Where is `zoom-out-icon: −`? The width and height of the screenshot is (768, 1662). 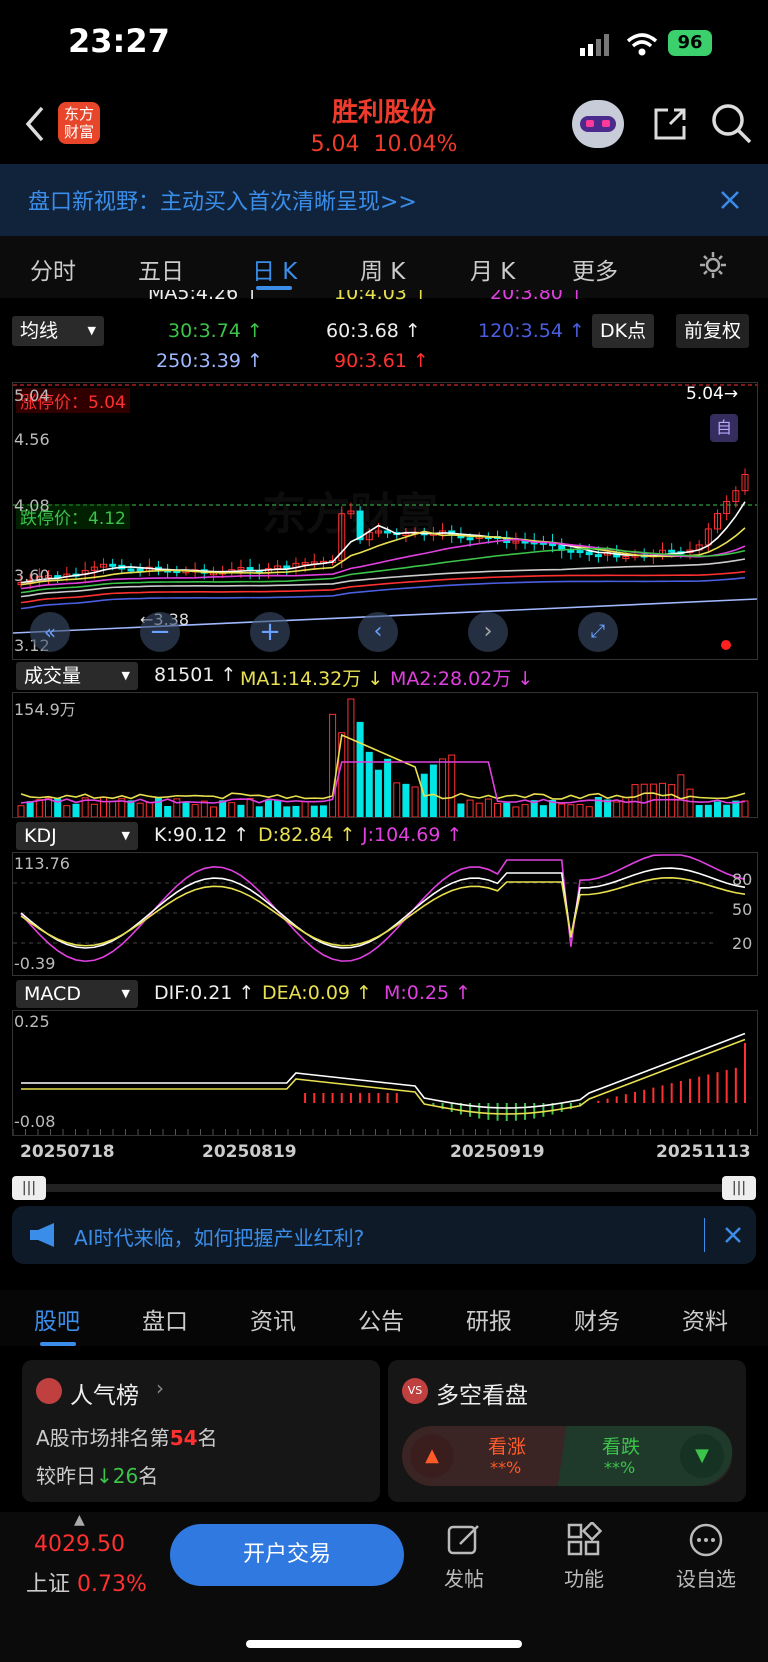
zoom-out-icon: − is located at coordinates (160, 632).